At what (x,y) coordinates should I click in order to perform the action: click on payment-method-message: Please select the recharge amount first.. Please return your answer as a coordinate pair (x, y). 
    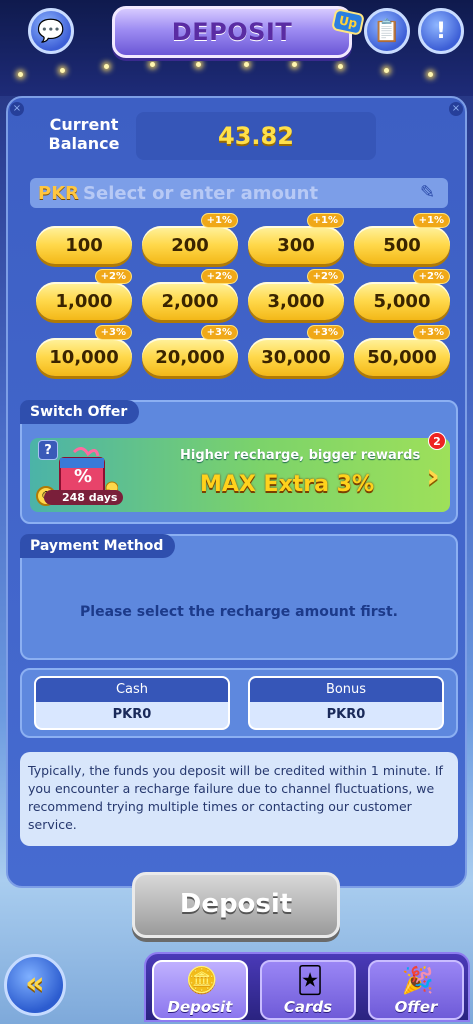
    Looking at the image, I should click on (239, 612).